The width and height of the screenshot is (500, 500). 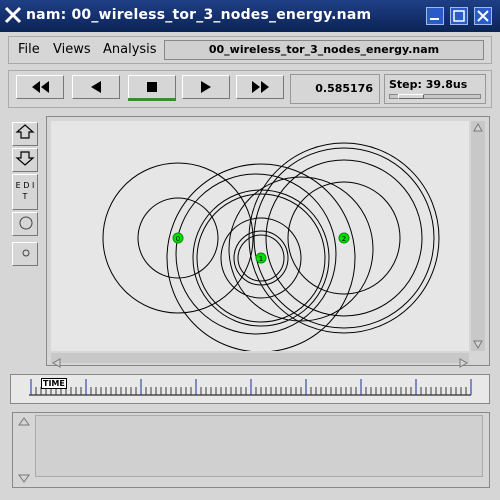 What do you see at coordinates (54, 383) in the screenshot?
I see `timeline-label: TIME` at bounding box center [54, 383].